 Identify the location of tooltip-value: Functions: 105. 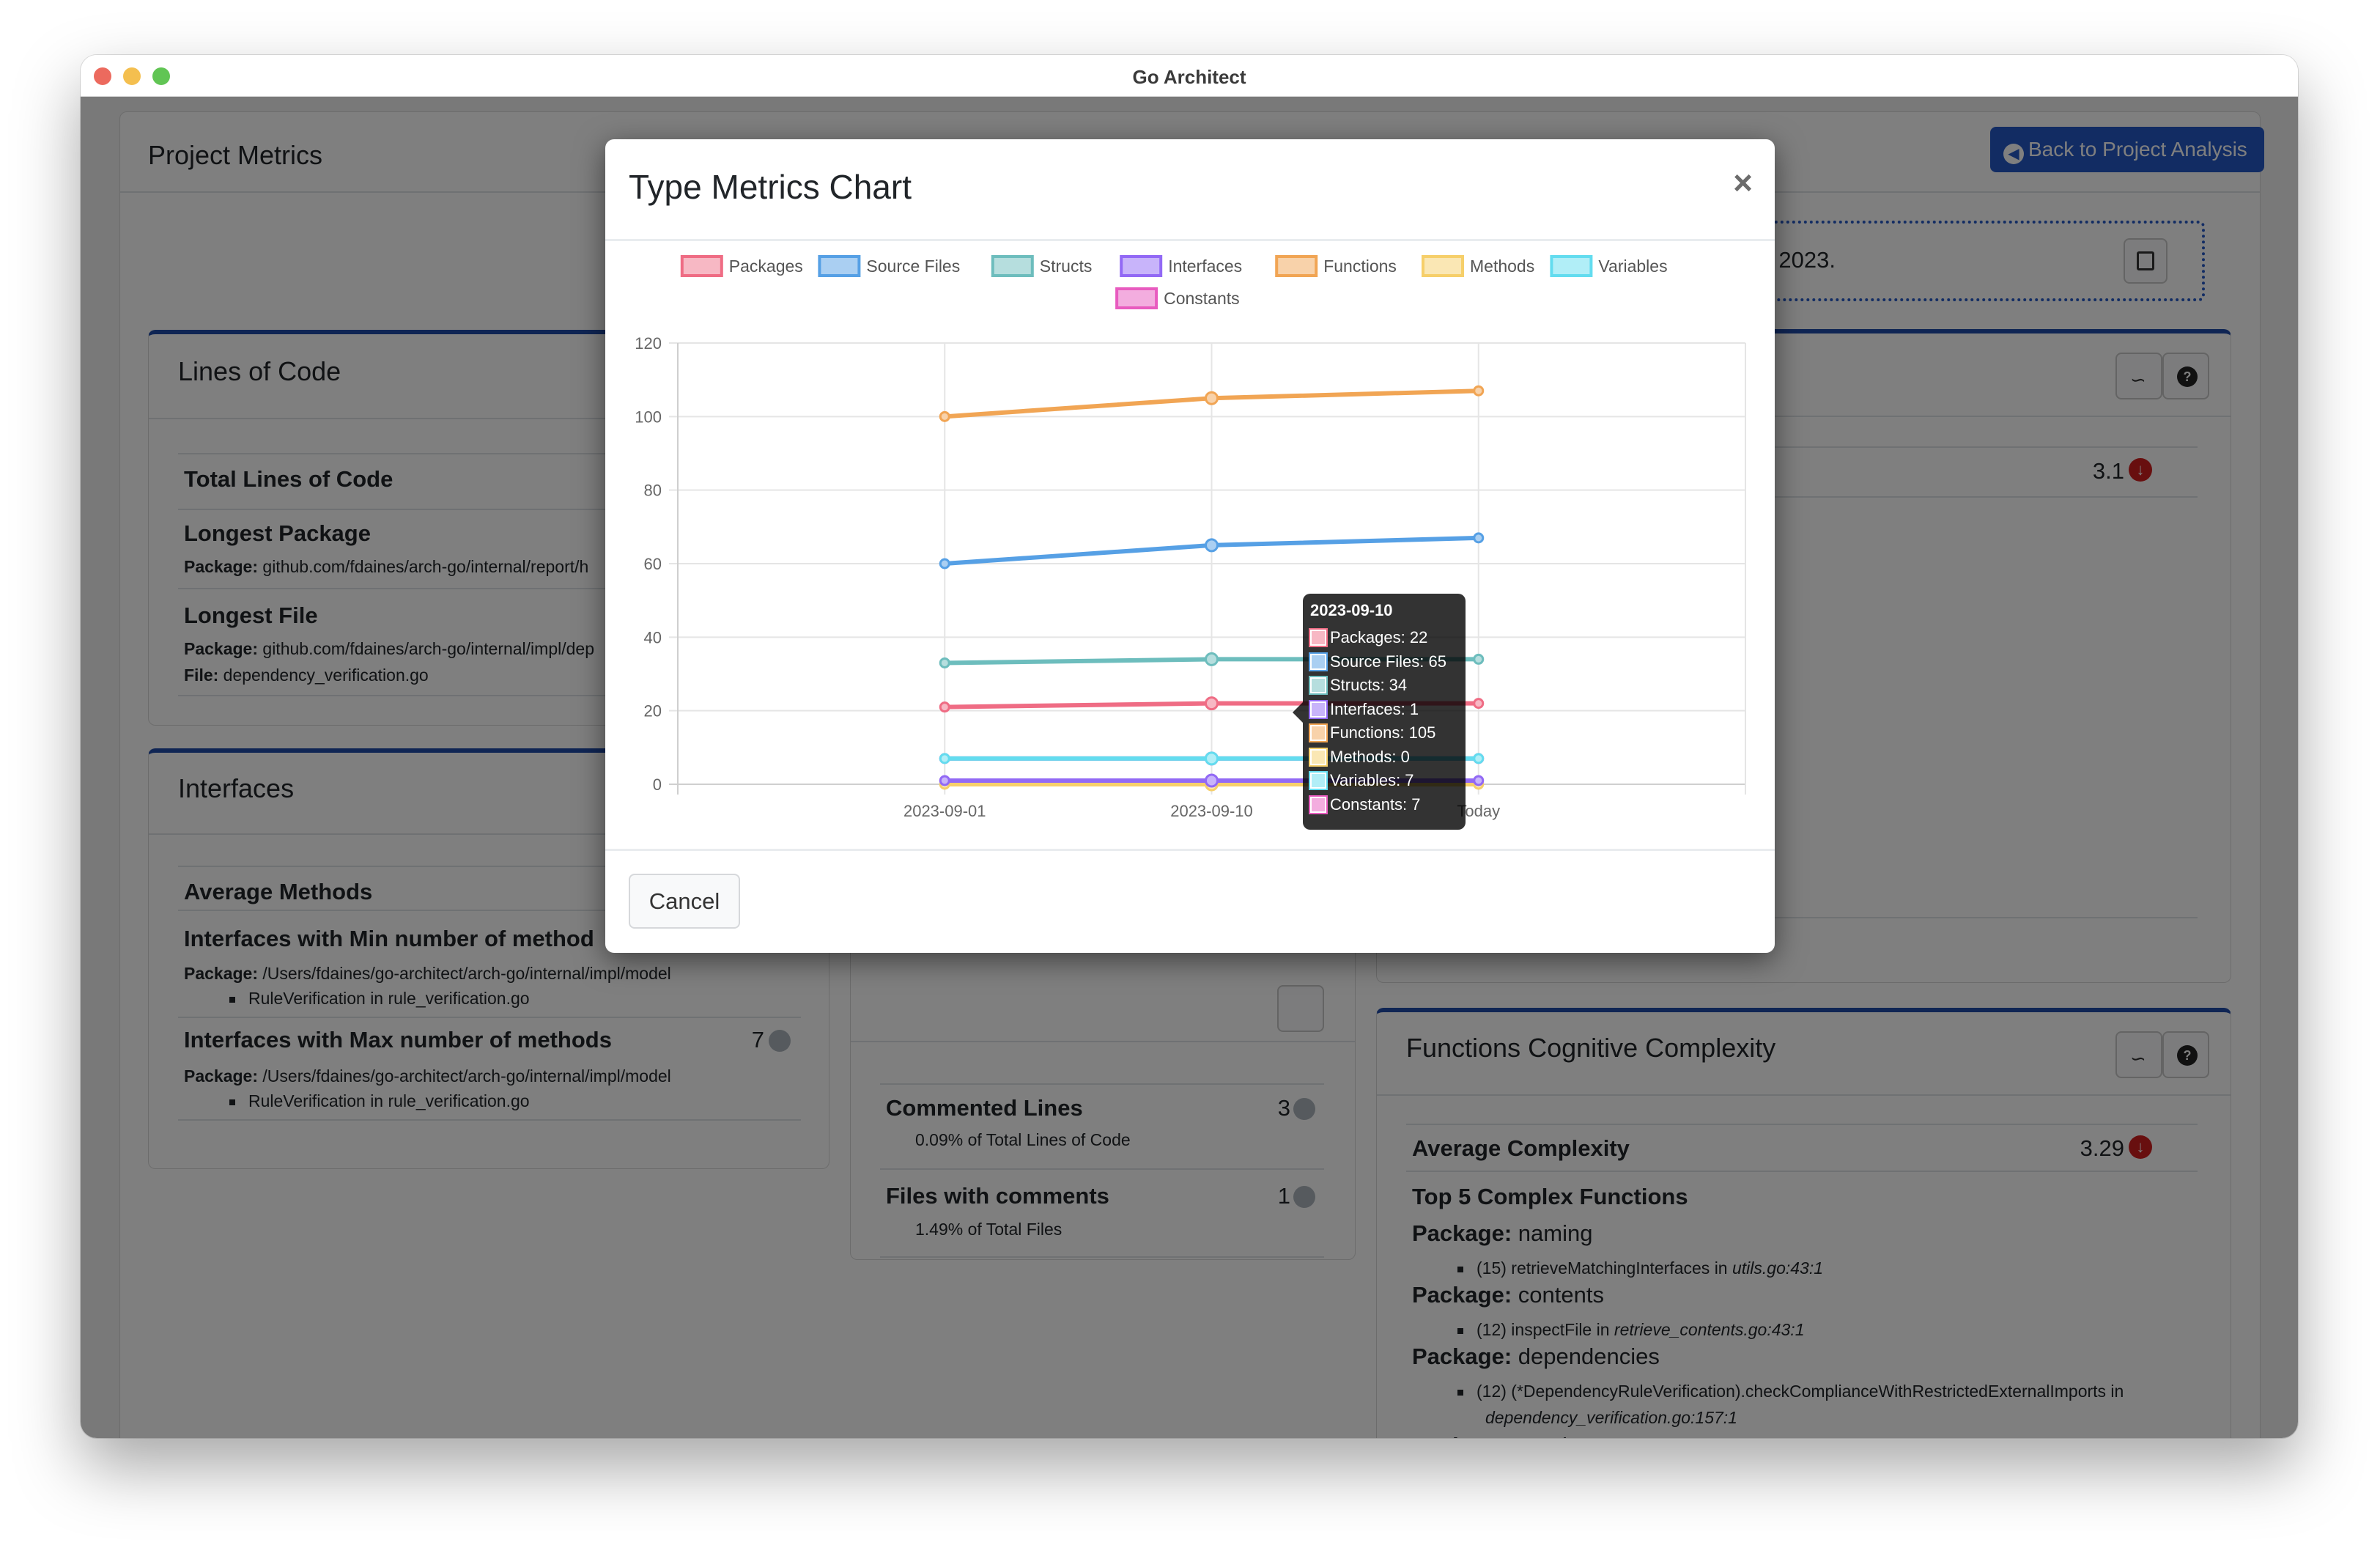
(1383, 732).